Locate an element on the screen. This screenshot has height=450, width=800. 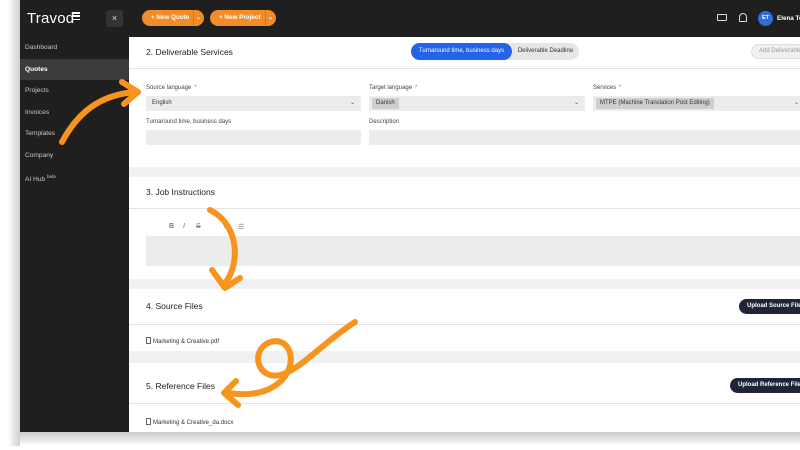
clear-format-button: T× is located at coordinates (226, 227).